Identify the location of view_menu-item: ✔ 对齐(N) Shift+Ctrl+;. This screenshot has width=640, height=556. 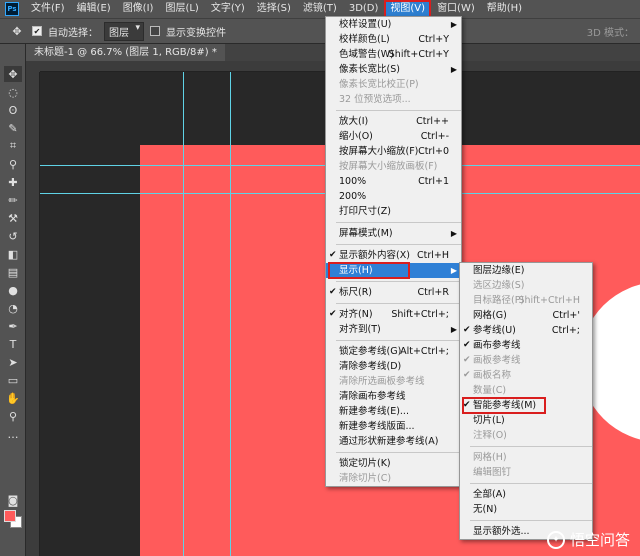
(393, 314).